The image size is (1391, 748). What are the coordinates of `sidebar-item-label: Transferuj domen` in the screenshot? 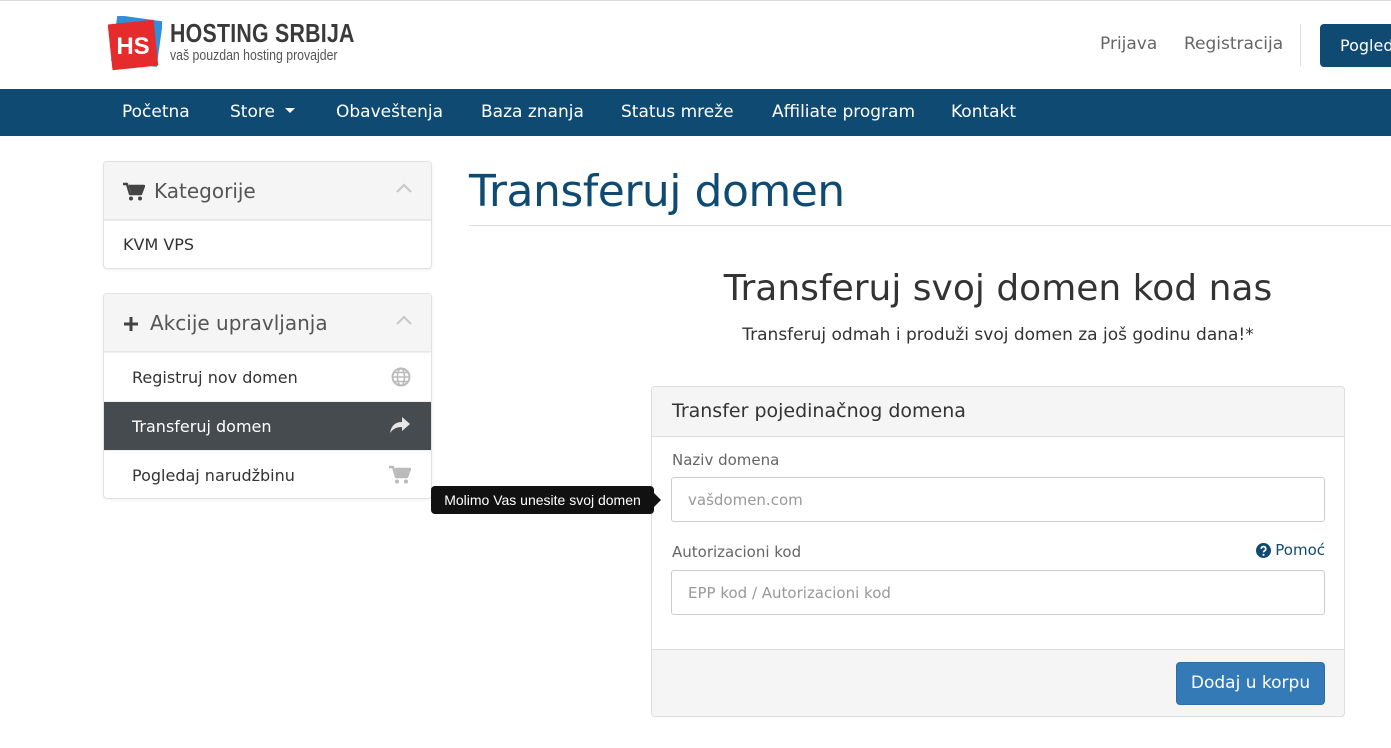 It's located at (202, 426).